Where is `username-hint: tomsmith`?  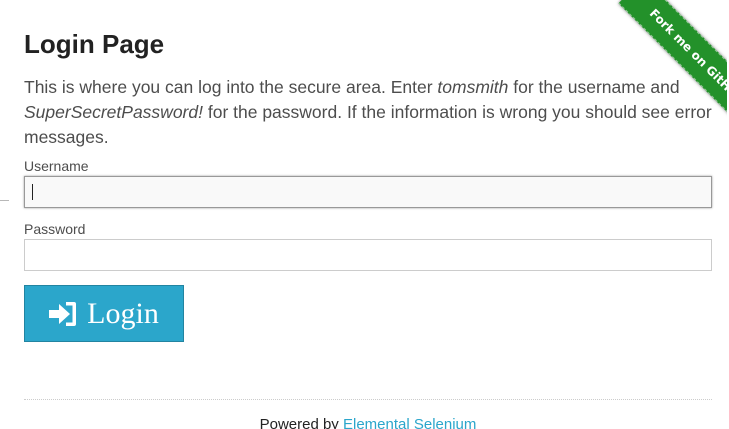 username-hint: tomsmith is located at coordinates (473, 87).